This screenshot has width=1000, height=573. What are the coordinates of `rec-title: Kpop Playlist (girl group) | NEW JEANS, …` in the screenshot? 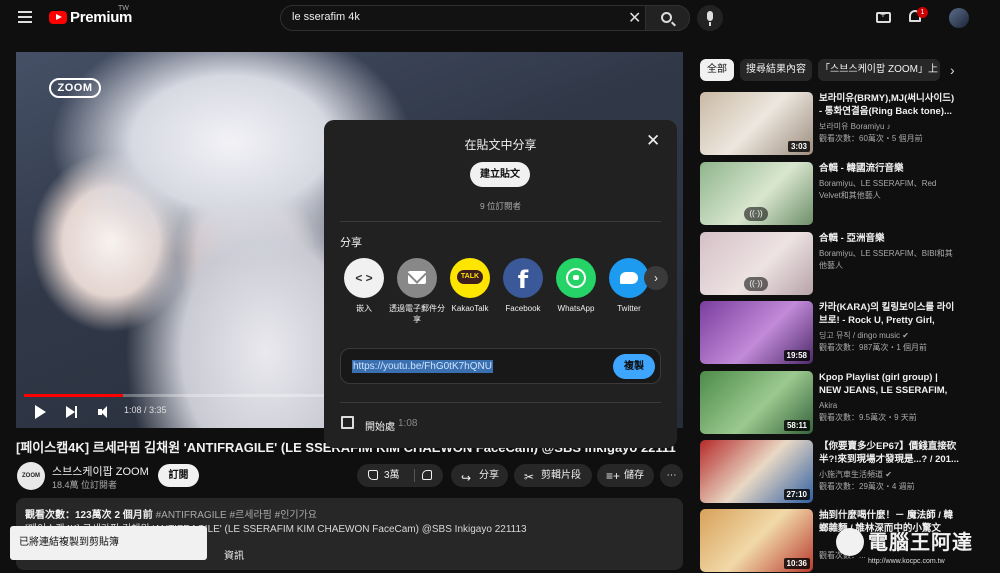 It's located at (889, 384).